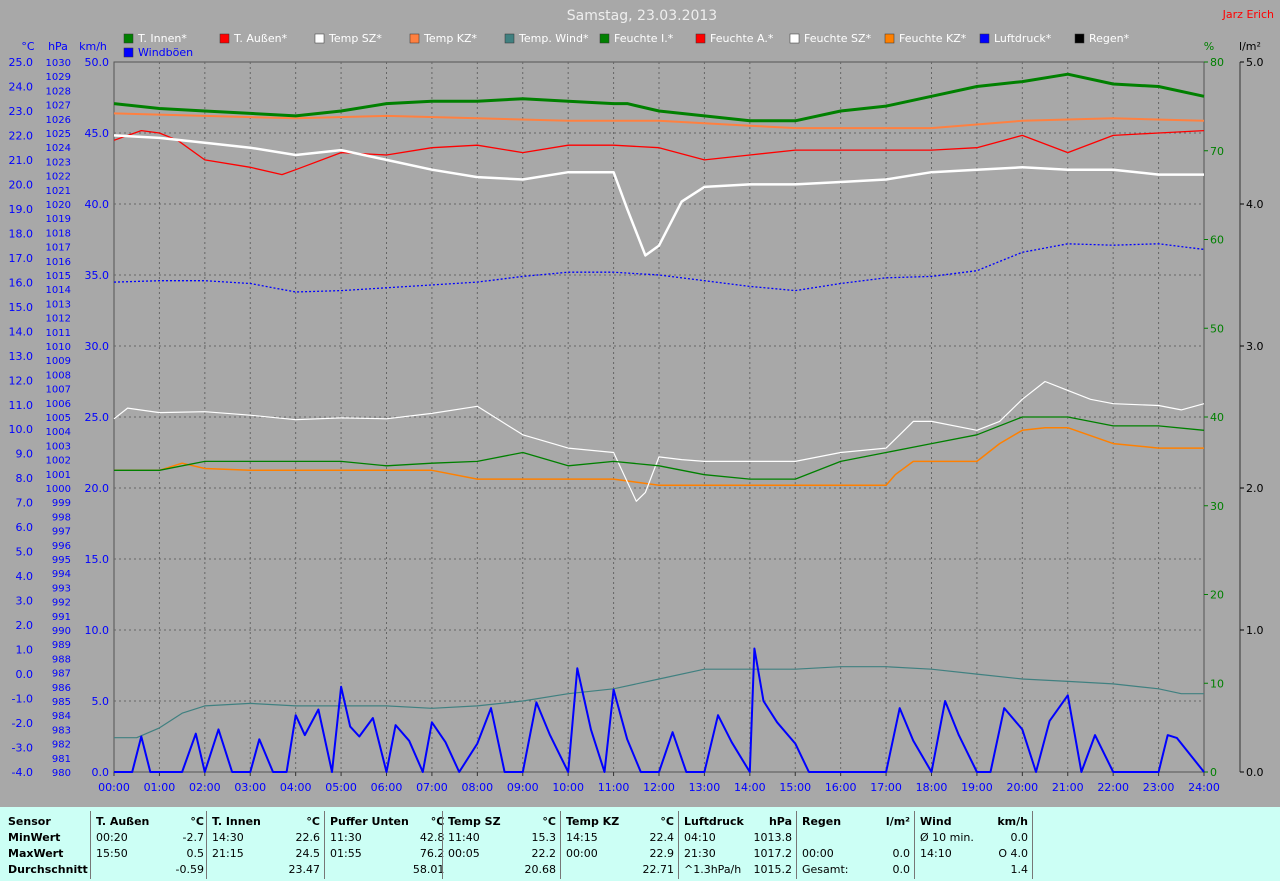 This screenshot has height=881, width=1280. I want to click on stats-row-label: MaxWert, so click(36, 853).